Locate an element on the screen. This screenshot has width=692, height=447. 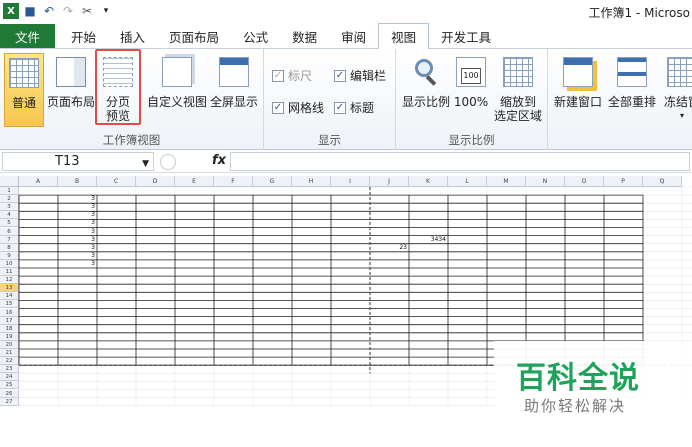
insert-function-icon: fx is located at coordinates (219, 160).